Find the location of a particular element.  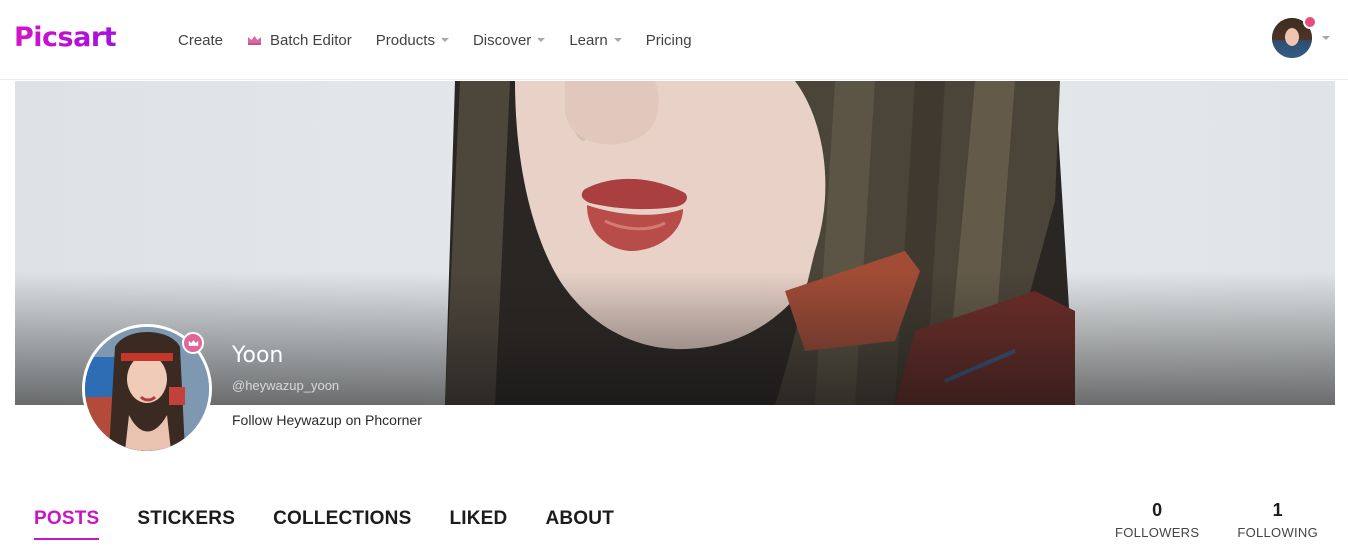

profile-stats: 0 FOLLOWERS 1 FOLLOWING is located at coordinates (1216, 520).